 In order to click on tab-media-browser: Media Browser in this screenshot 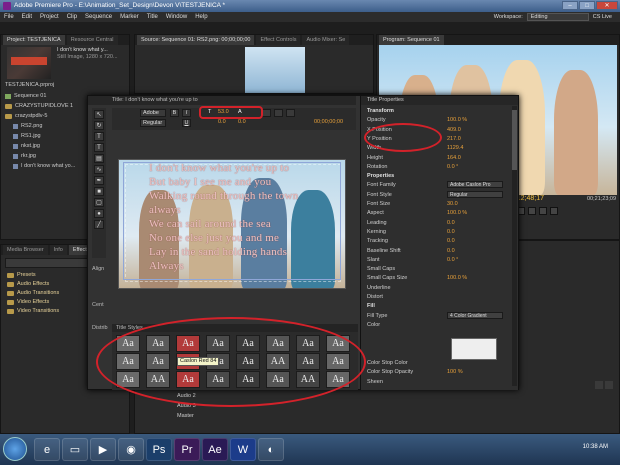, I will do `click(25, 250)`.